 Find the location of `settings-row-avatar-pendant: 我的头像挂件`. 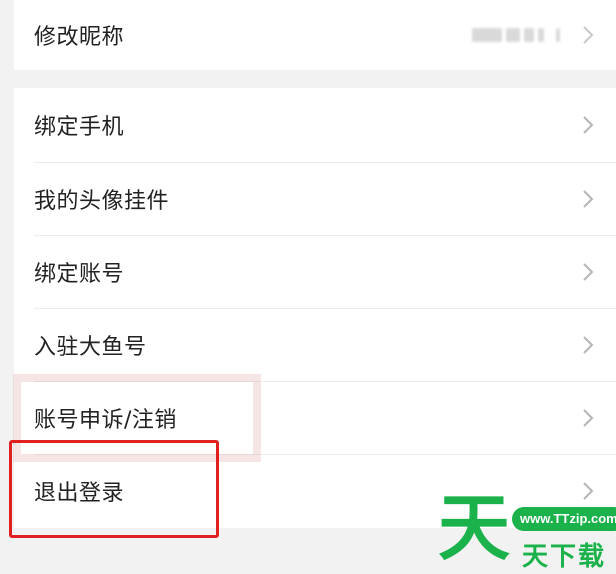

settings-row-avatar-pendant: 我的头像挂件 is located at coordinates (315, 198).